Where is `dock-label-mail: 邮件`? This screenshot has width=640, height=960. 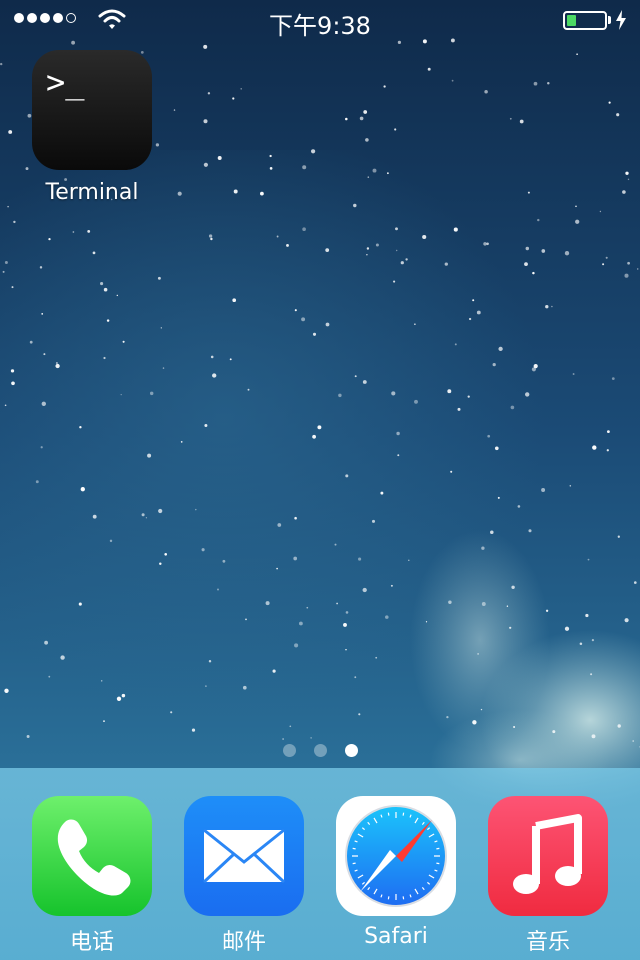
dock-label-mail: 邮件 is located at coordinates (243, 942).